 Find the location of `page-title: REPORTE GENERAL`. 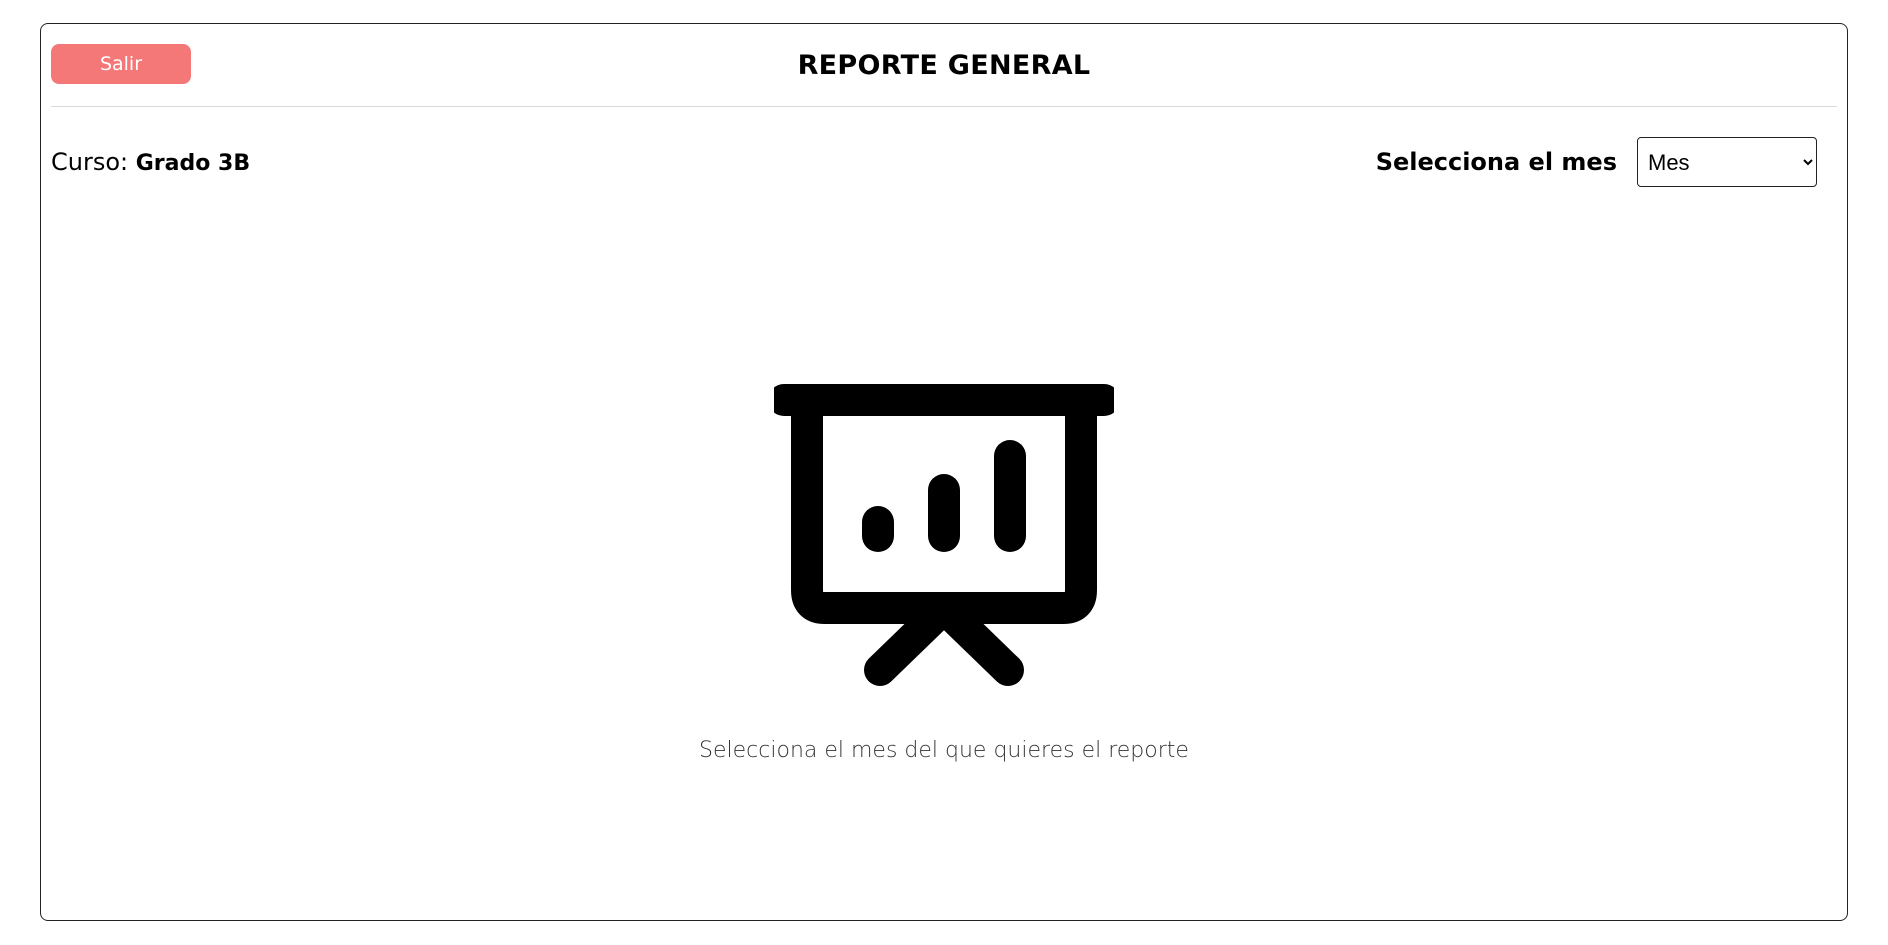

page-title: REPORTE GENERAL is located at coordinates (944, 65).